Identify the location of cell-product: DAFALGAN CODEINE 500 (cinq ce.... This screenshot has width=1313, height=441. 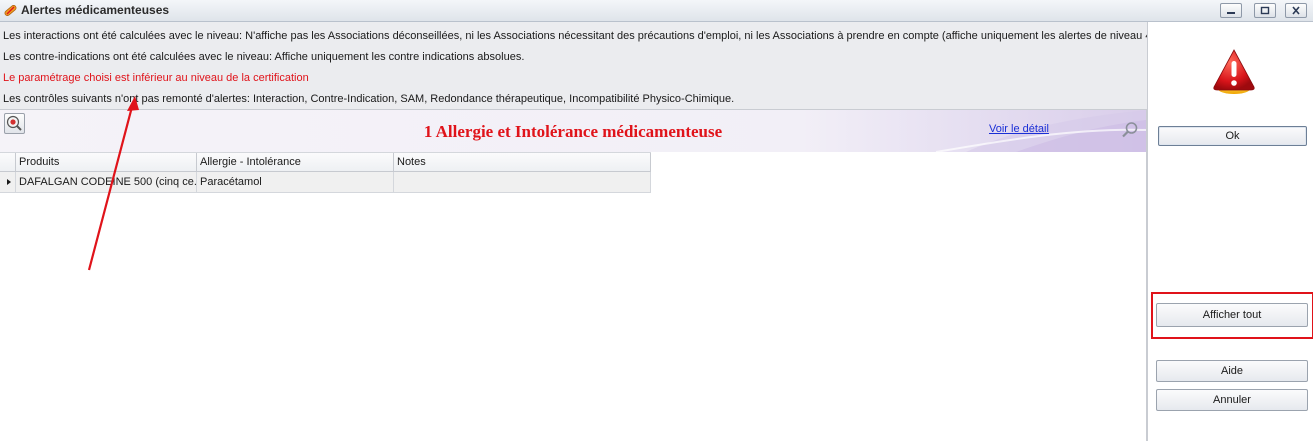
(106, 182).